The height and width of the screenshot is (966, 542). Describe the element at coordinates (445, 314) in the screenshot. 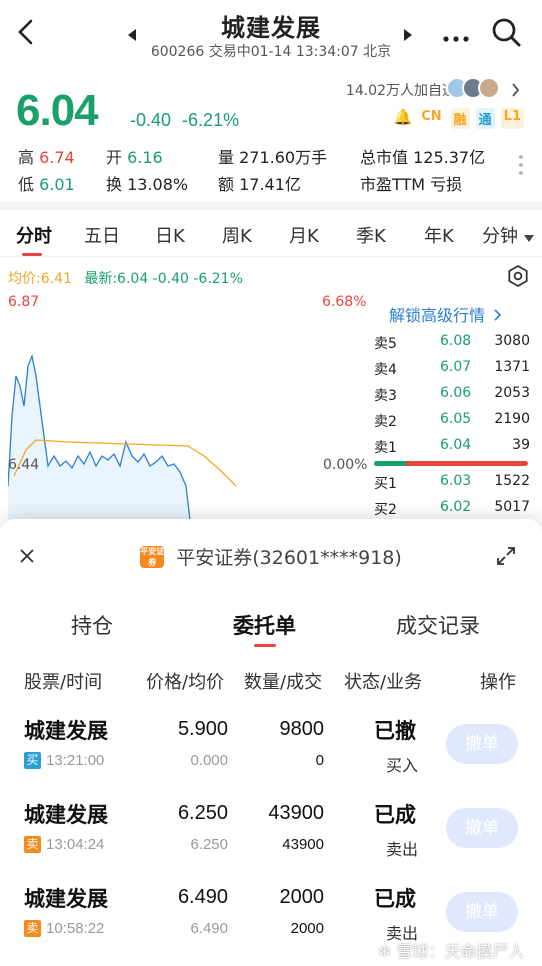

I see `unlock-advanced-quotes: 解锁高级行情` at that location.